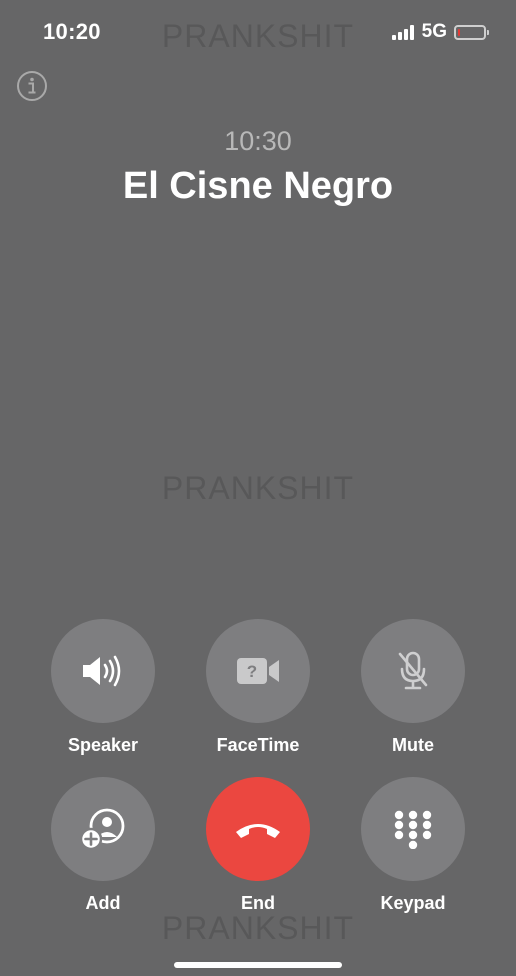  I want to click on add-call-label: Add, so click(103, 903).